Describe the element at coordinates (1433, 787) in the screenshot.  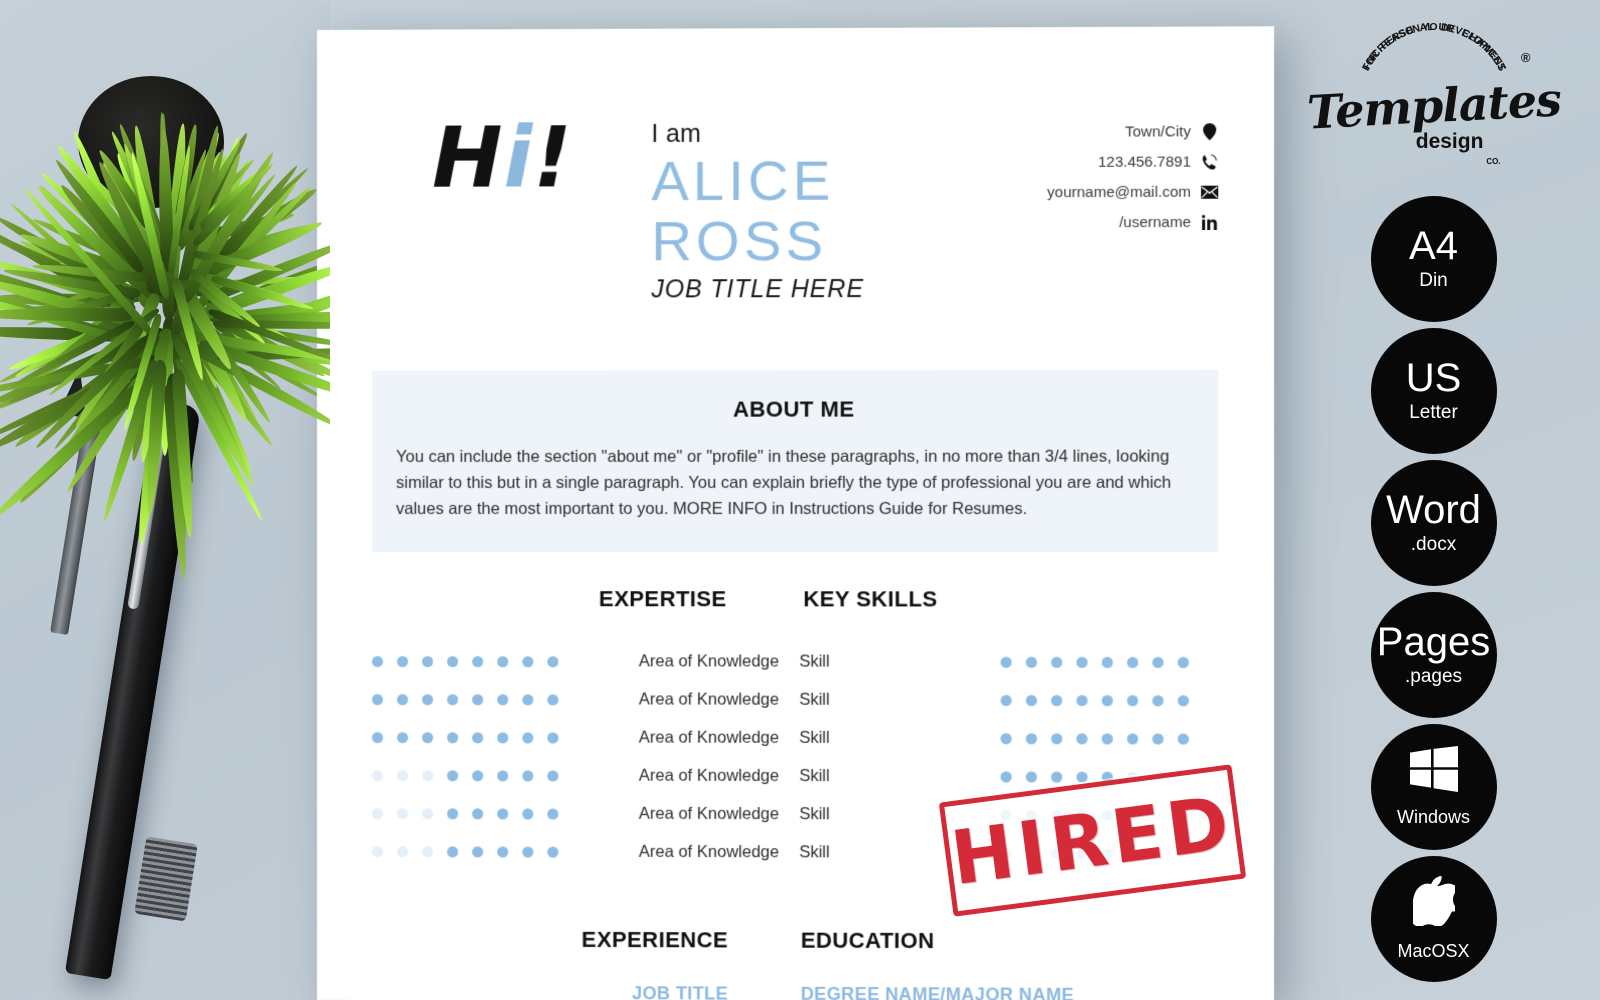
I see `format-badge-windows: Windows` at that location.